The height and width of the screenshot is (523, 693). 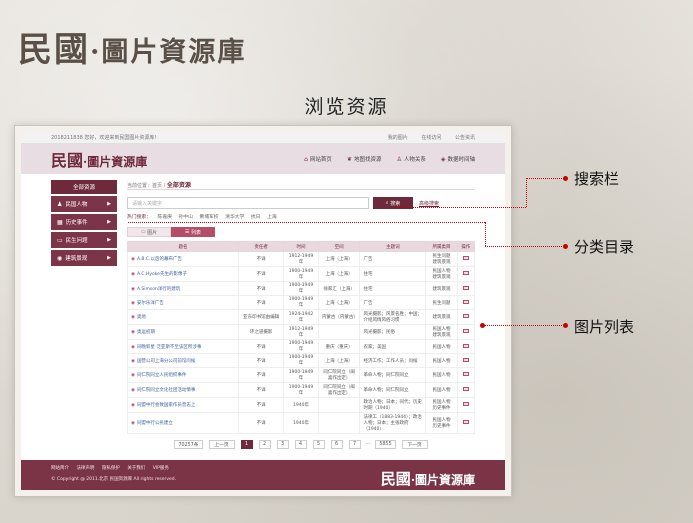 What do you see at coordinates (146, 186) in the screenshot?
I see `breadcrumb-prefix: 当前位置：首页 /` at bounding box center [146, 186].